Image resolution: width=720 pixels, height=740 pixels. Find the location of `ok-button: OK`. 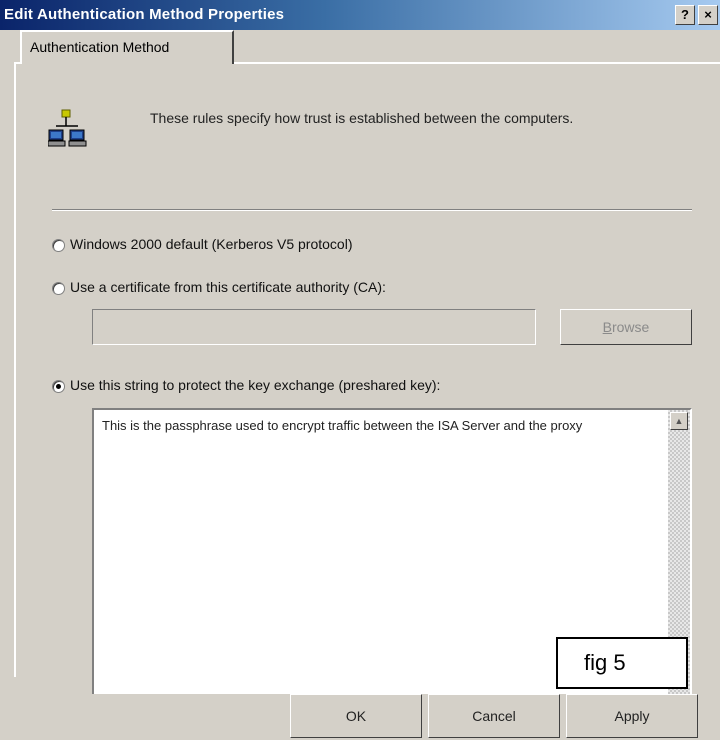

ok-button: OK is located at coordinates (356, 716).